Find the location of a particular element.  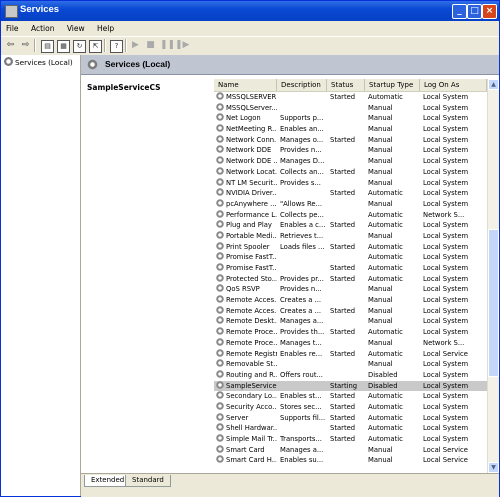

column-header-name: Name is located at coordinates (245, 85).